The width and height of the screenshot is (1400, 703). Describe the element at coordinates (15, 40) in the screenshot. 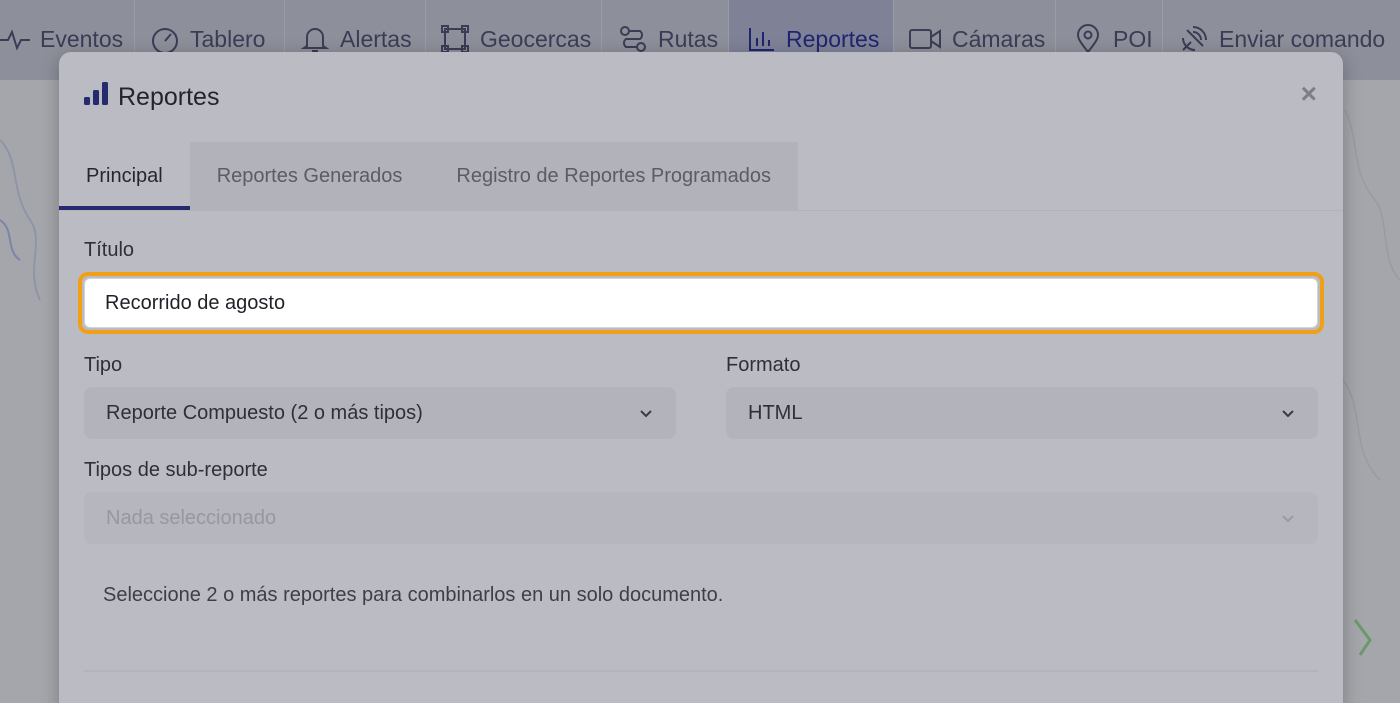

I see `pulse-icon` at that location.